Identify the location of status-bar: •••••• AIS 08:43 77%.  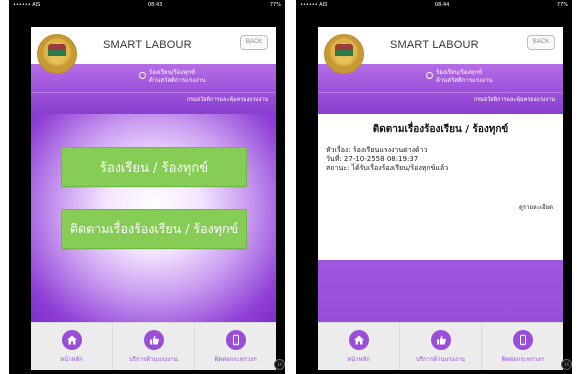
(147, 5).